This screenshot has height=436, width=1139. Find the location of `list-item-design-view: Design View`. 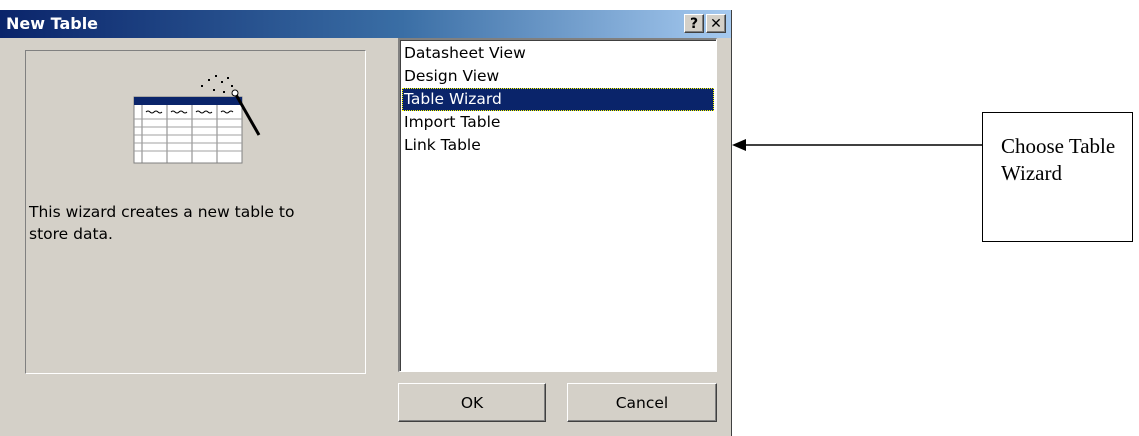

list-item-design-view: Design View is located at coordinates (558, 76).